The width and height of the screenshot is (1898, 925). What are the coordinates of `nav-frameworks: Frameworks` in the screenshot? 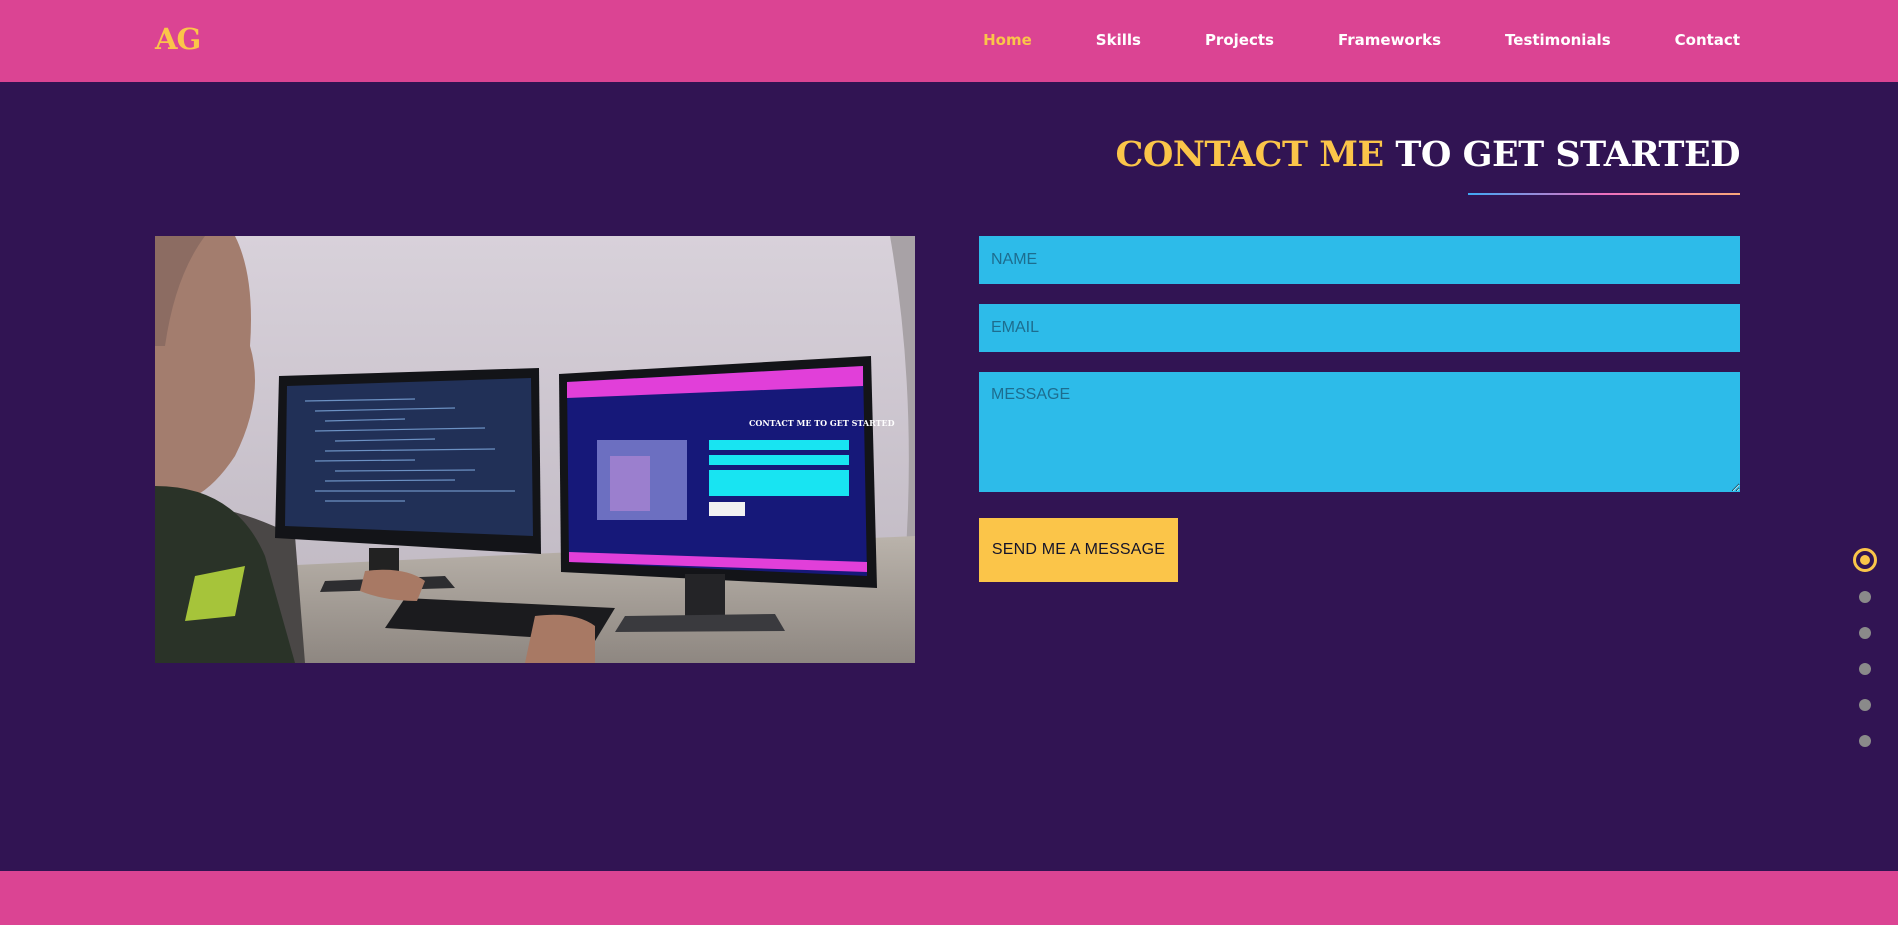 It's located at (1389, 40).